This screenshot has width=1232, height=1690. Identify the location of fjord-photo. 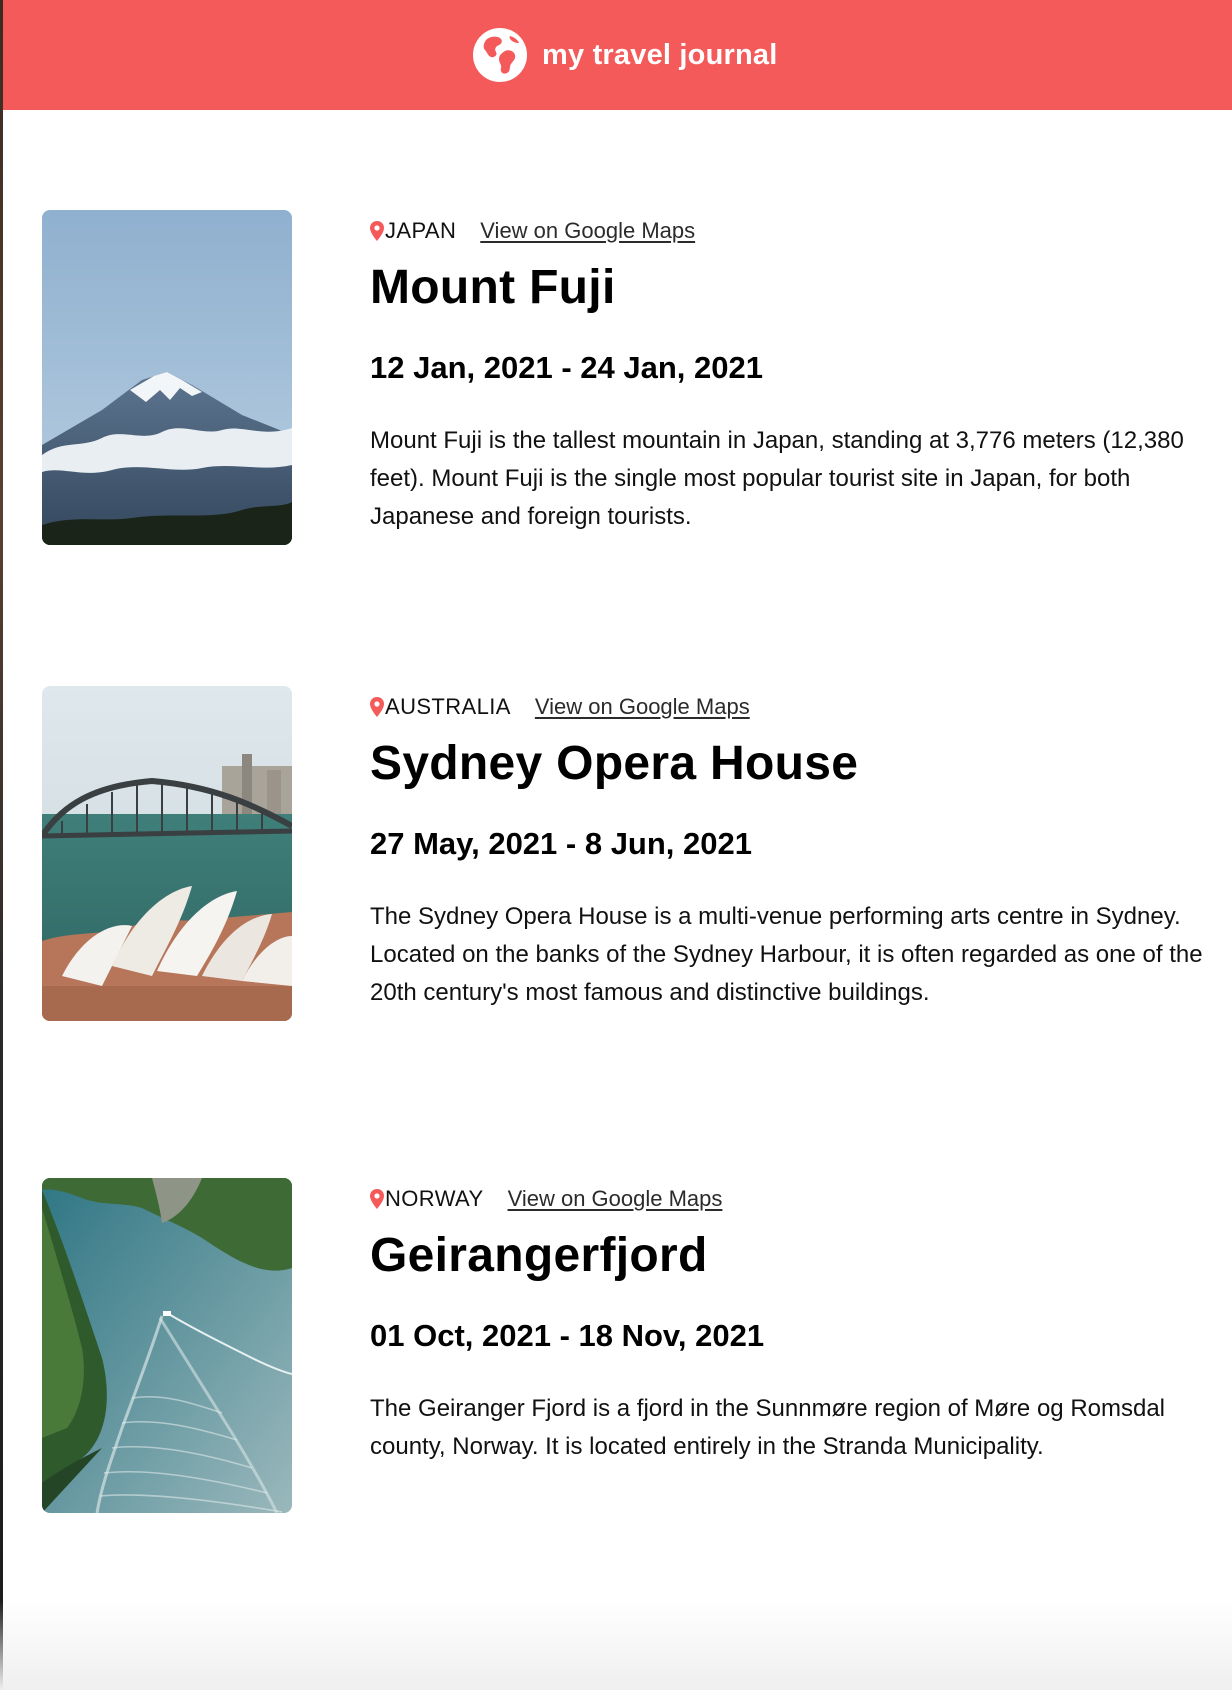
(167, 1345).